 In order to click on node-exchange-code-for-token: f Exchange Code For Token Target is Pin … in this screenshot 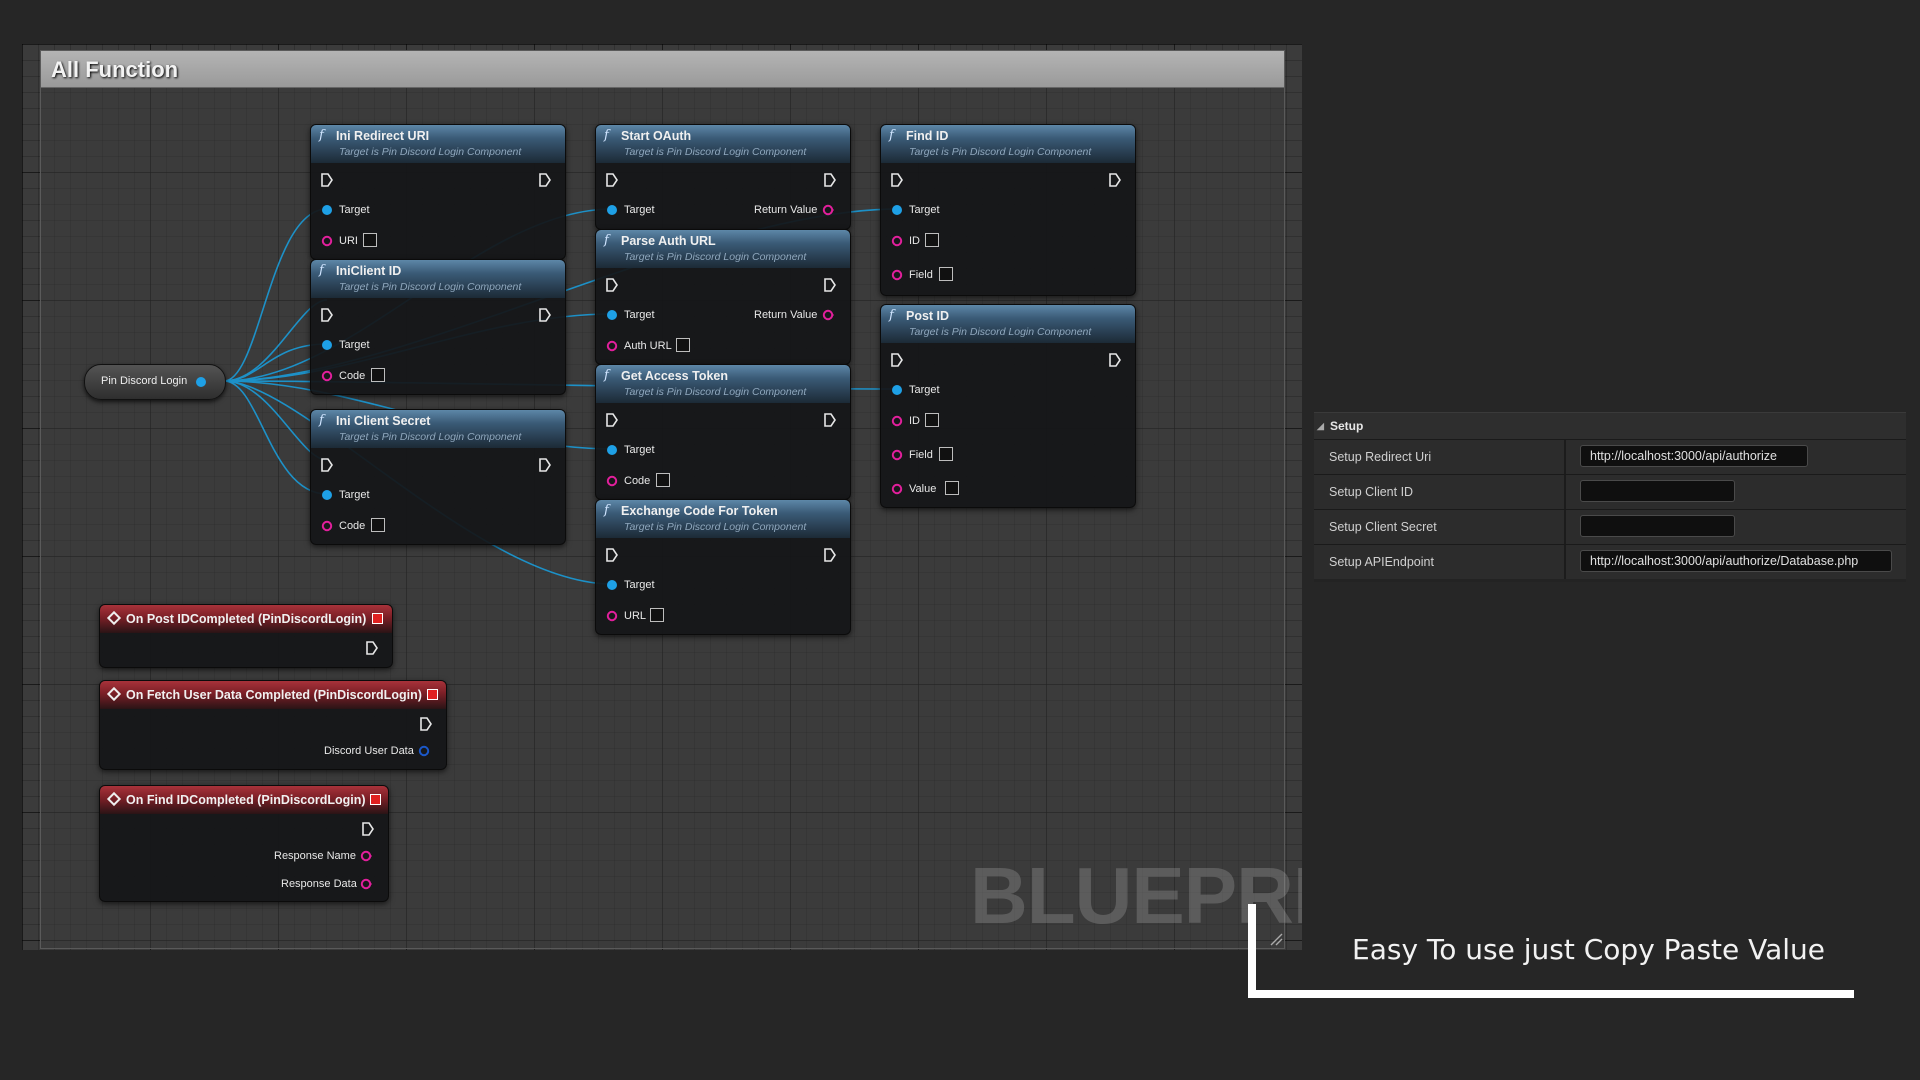, I will do `click(723, 567)`.